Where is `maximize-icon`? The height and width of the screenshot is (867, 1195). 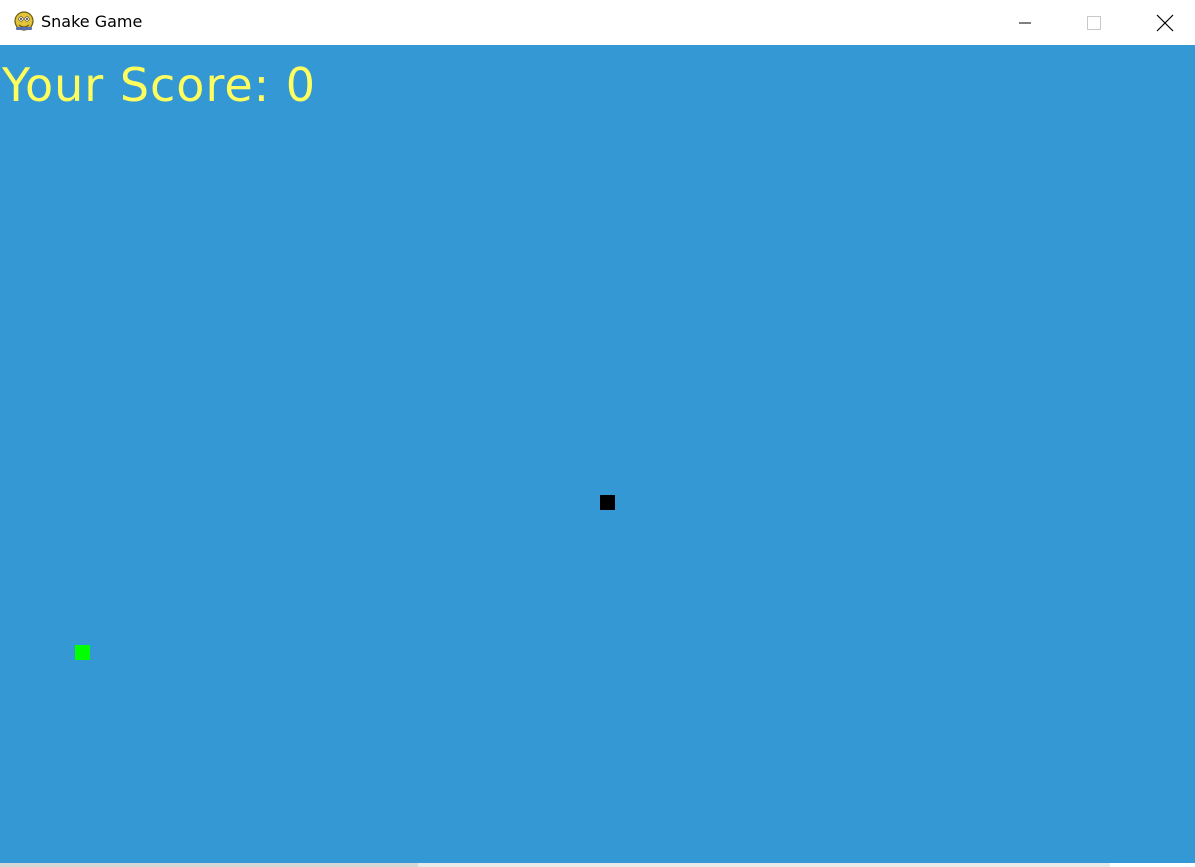 maximize-icon is located at coordinates (1094, 22).